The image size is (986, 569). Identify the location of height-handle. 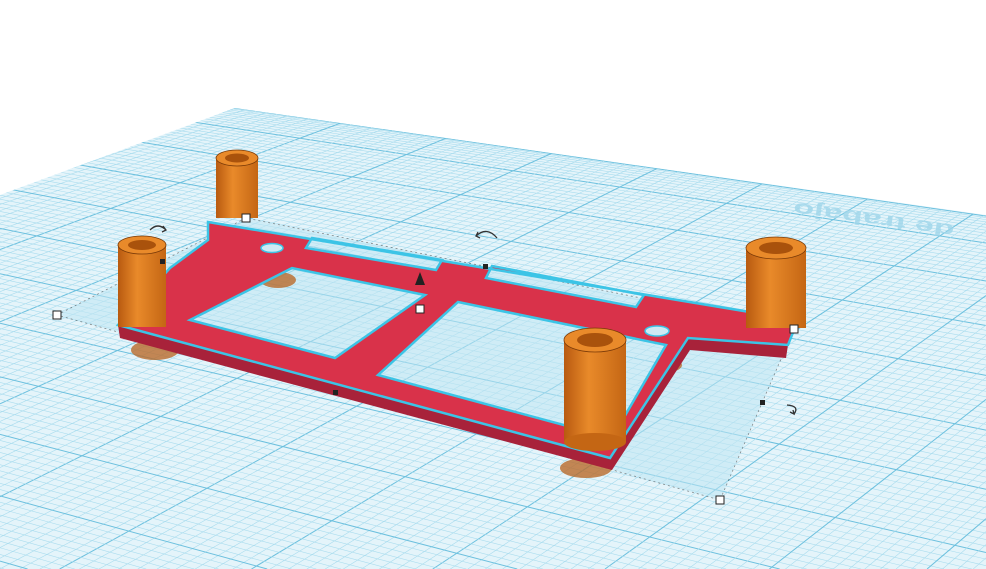
(420, 309).